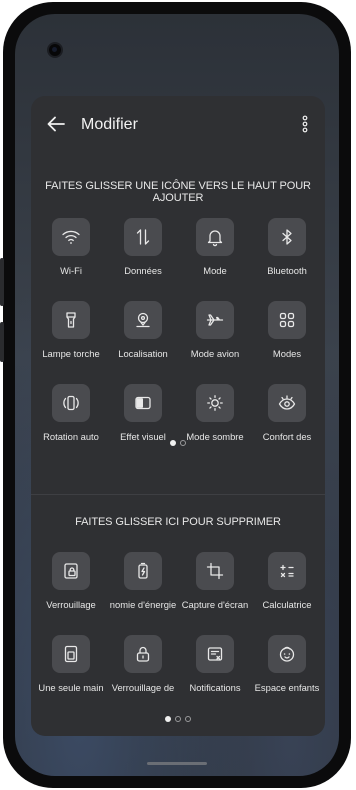  I want to click on notifications-icon, so click(215, 654).